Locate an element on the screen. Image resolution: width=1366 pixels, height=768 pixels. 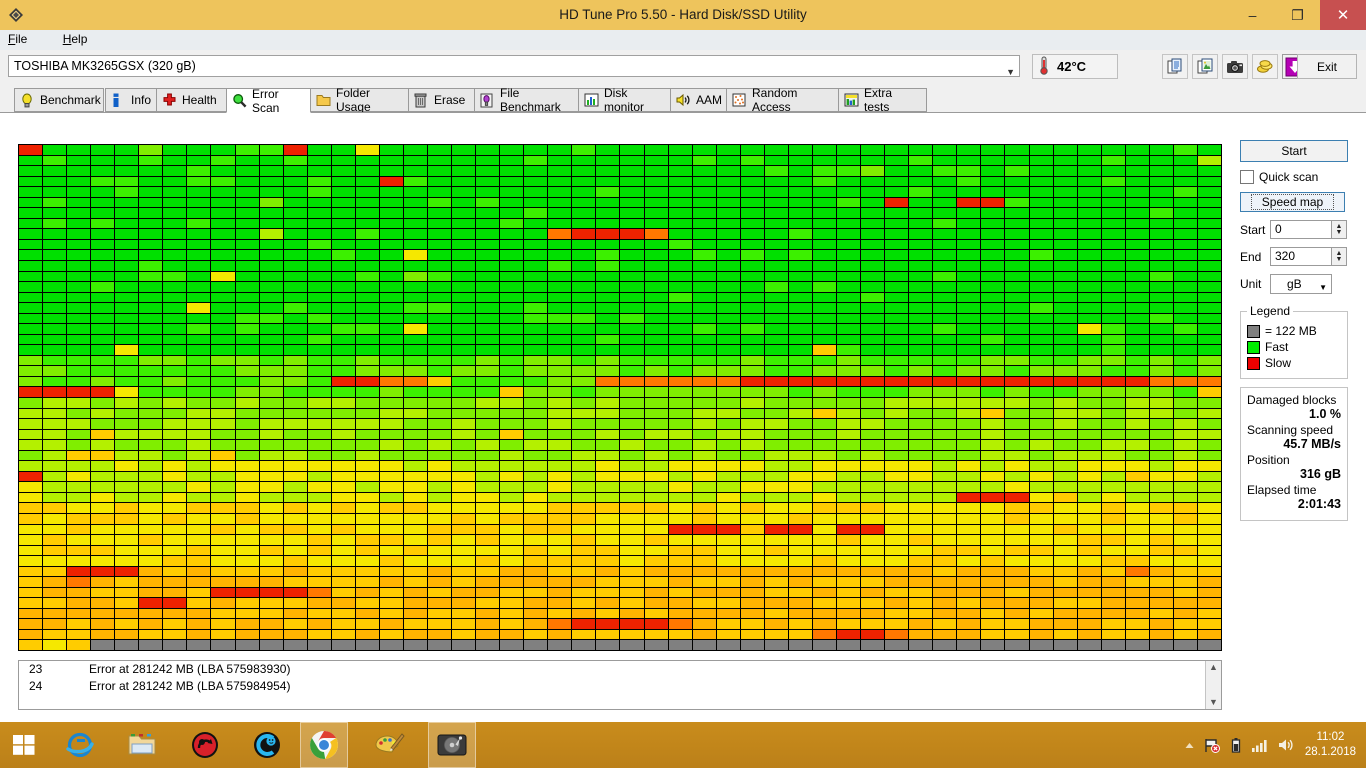
tab-disk-monitor: Disk monitor is located at coordinates (628, 100).